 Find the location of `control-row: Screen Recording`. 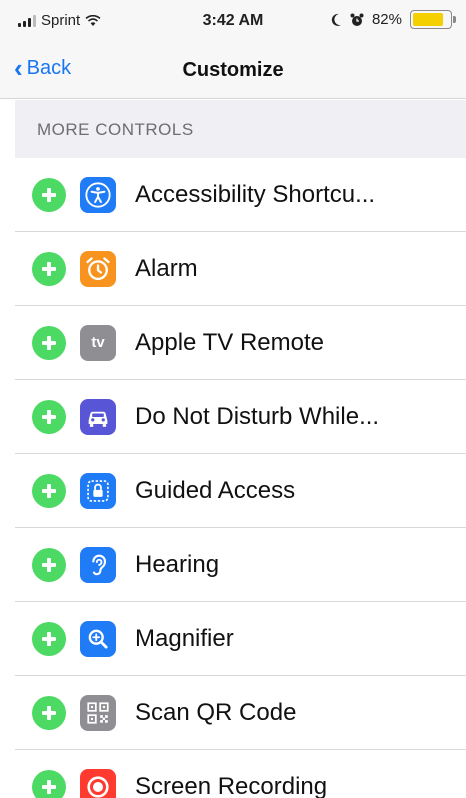

control-row: Screen Recording is located at coordinates (240, 774).